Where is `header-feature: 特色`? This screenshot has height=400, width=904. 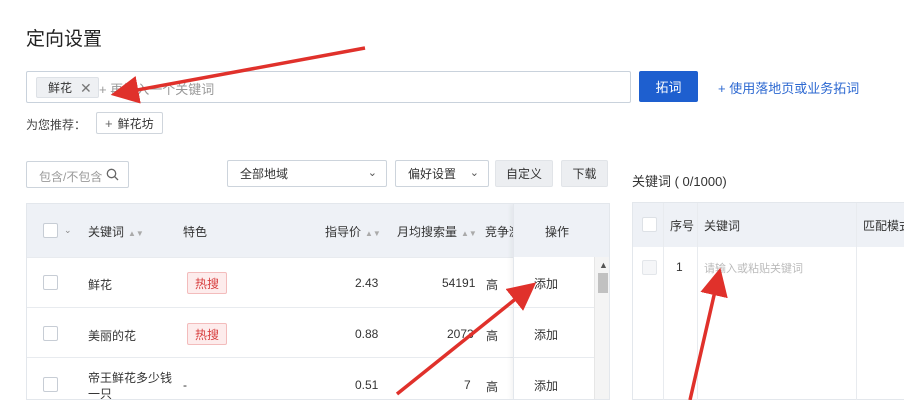 header-feature: 特色 is located at coordinates (195, 232).